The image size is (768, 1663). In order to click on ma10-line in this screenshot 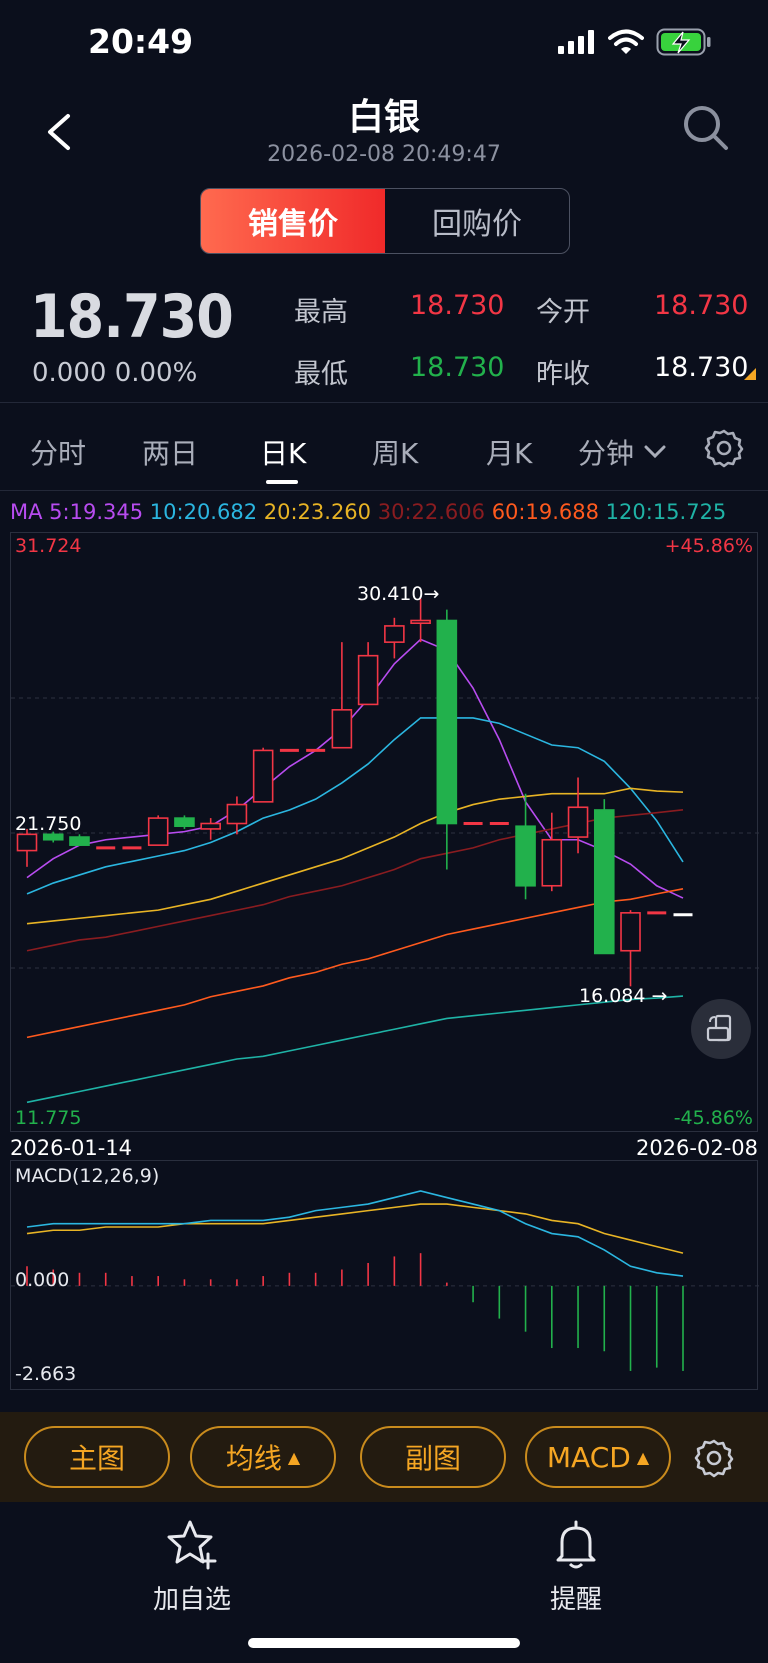, I will do `click(355, 806)`.